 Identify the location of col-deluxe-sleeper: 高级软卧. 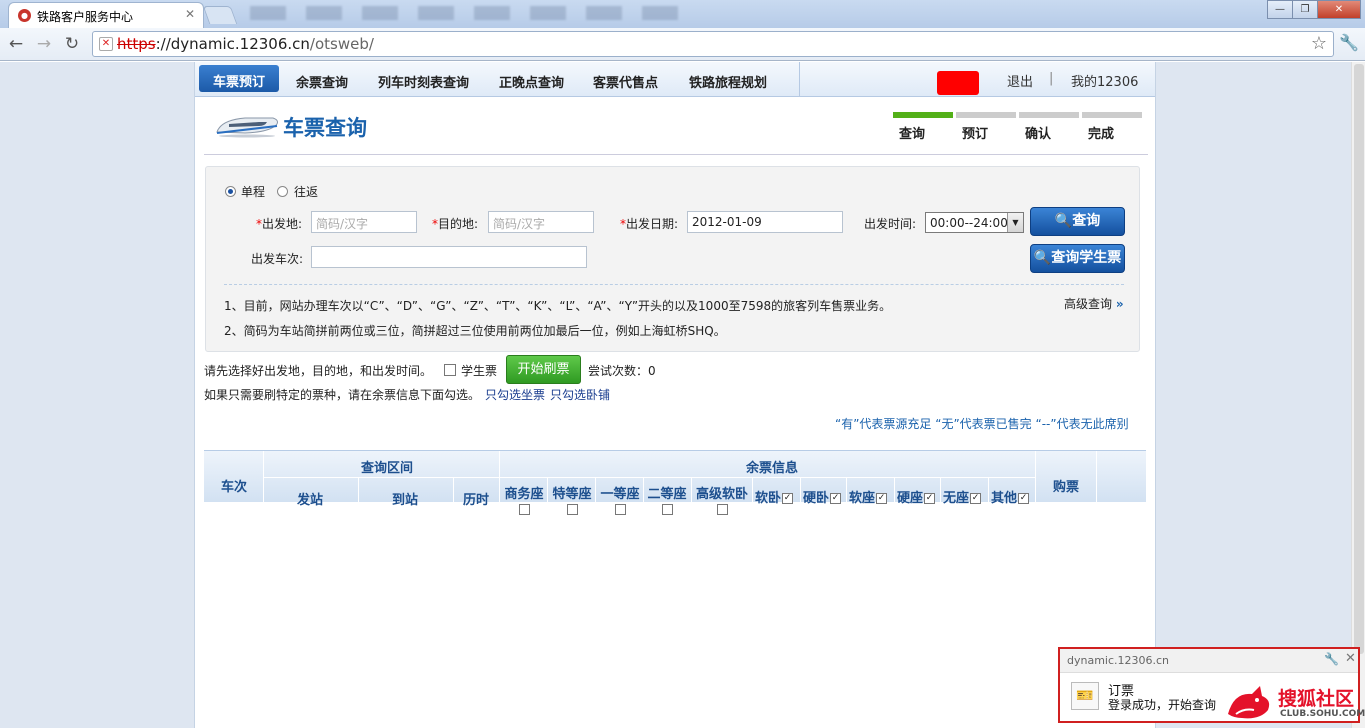
(722, 500).